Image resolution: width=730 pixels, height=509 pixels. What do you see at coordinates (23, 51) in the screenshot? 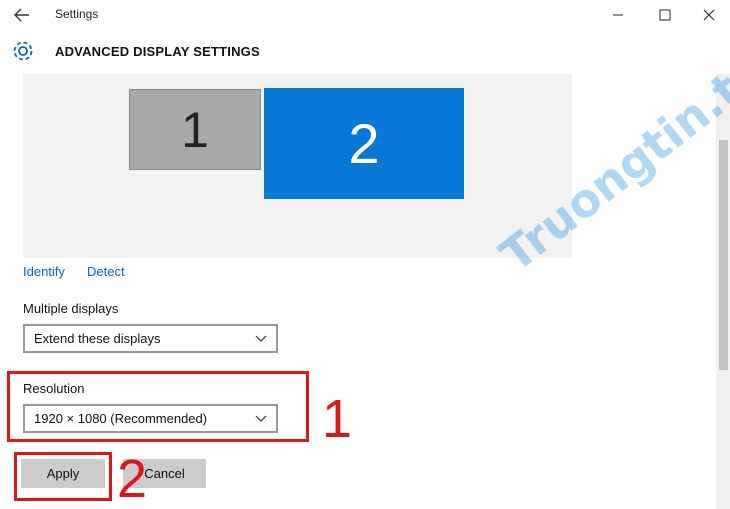
I see `gear-icon` at bounding box center [23, 51].